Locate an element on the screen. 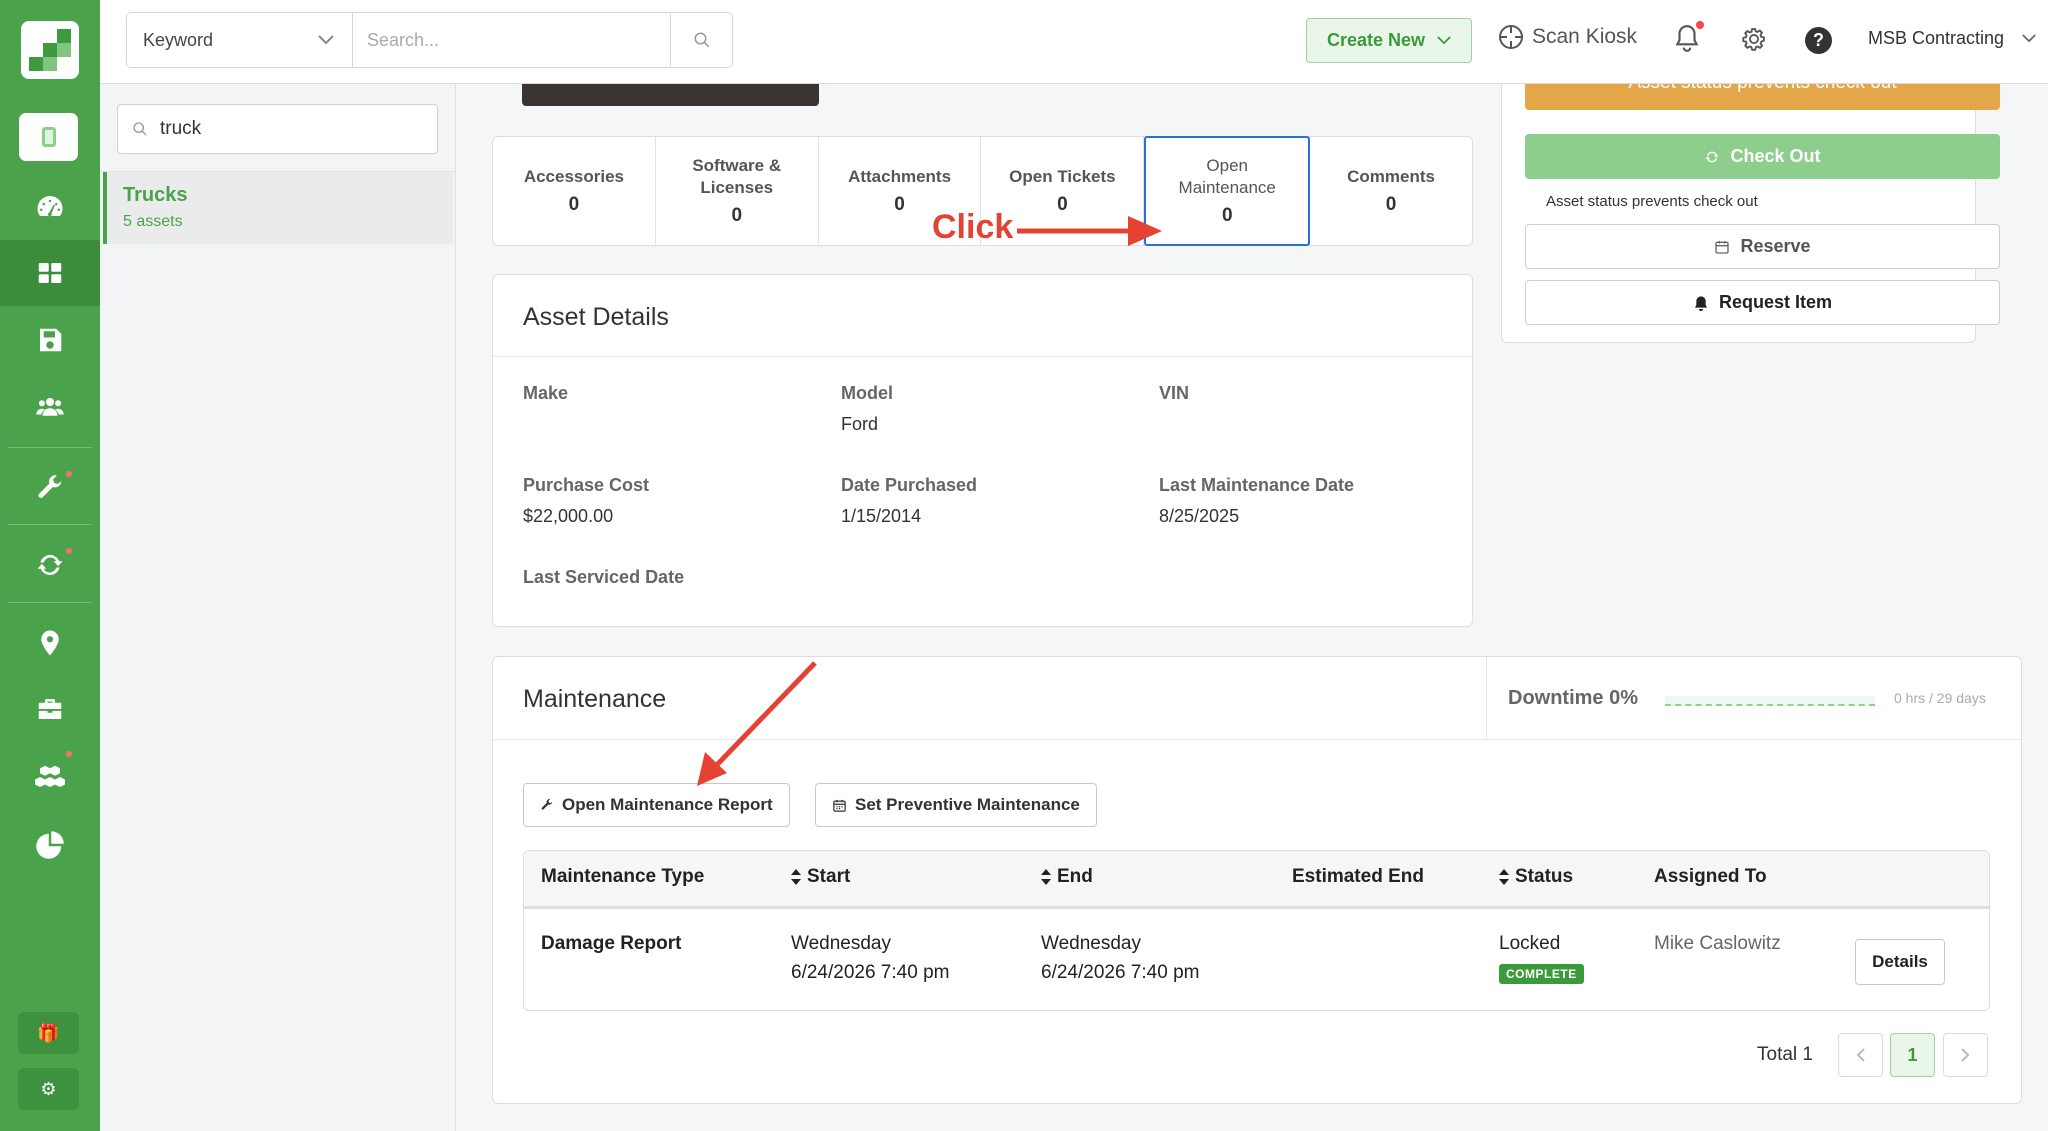 Image resolution: width=2048 pixels, height=1131 pixels. search-mode-select: Keyword is located at coordinates (240, 40).